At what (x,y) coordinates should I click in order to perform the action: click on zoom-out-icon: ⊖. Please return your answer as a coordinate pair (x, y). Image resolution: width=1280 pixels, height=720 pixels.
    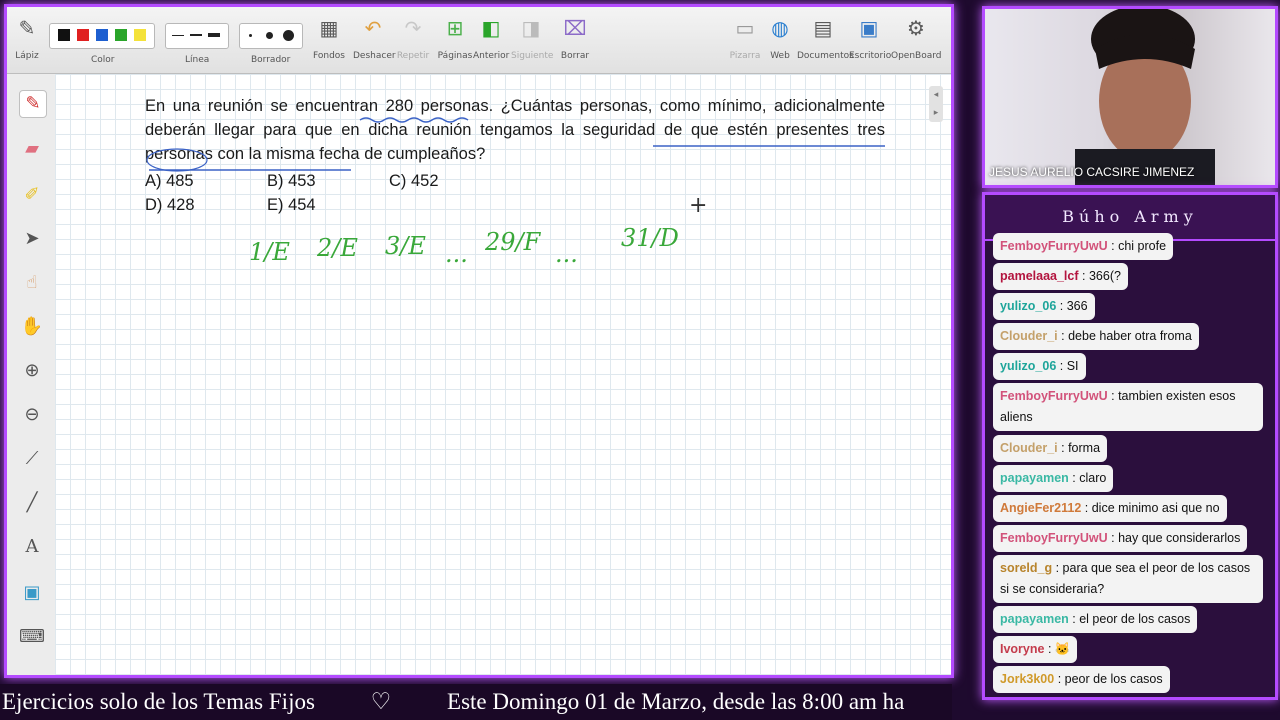
    Looking at the image, I should click on (32, 415).